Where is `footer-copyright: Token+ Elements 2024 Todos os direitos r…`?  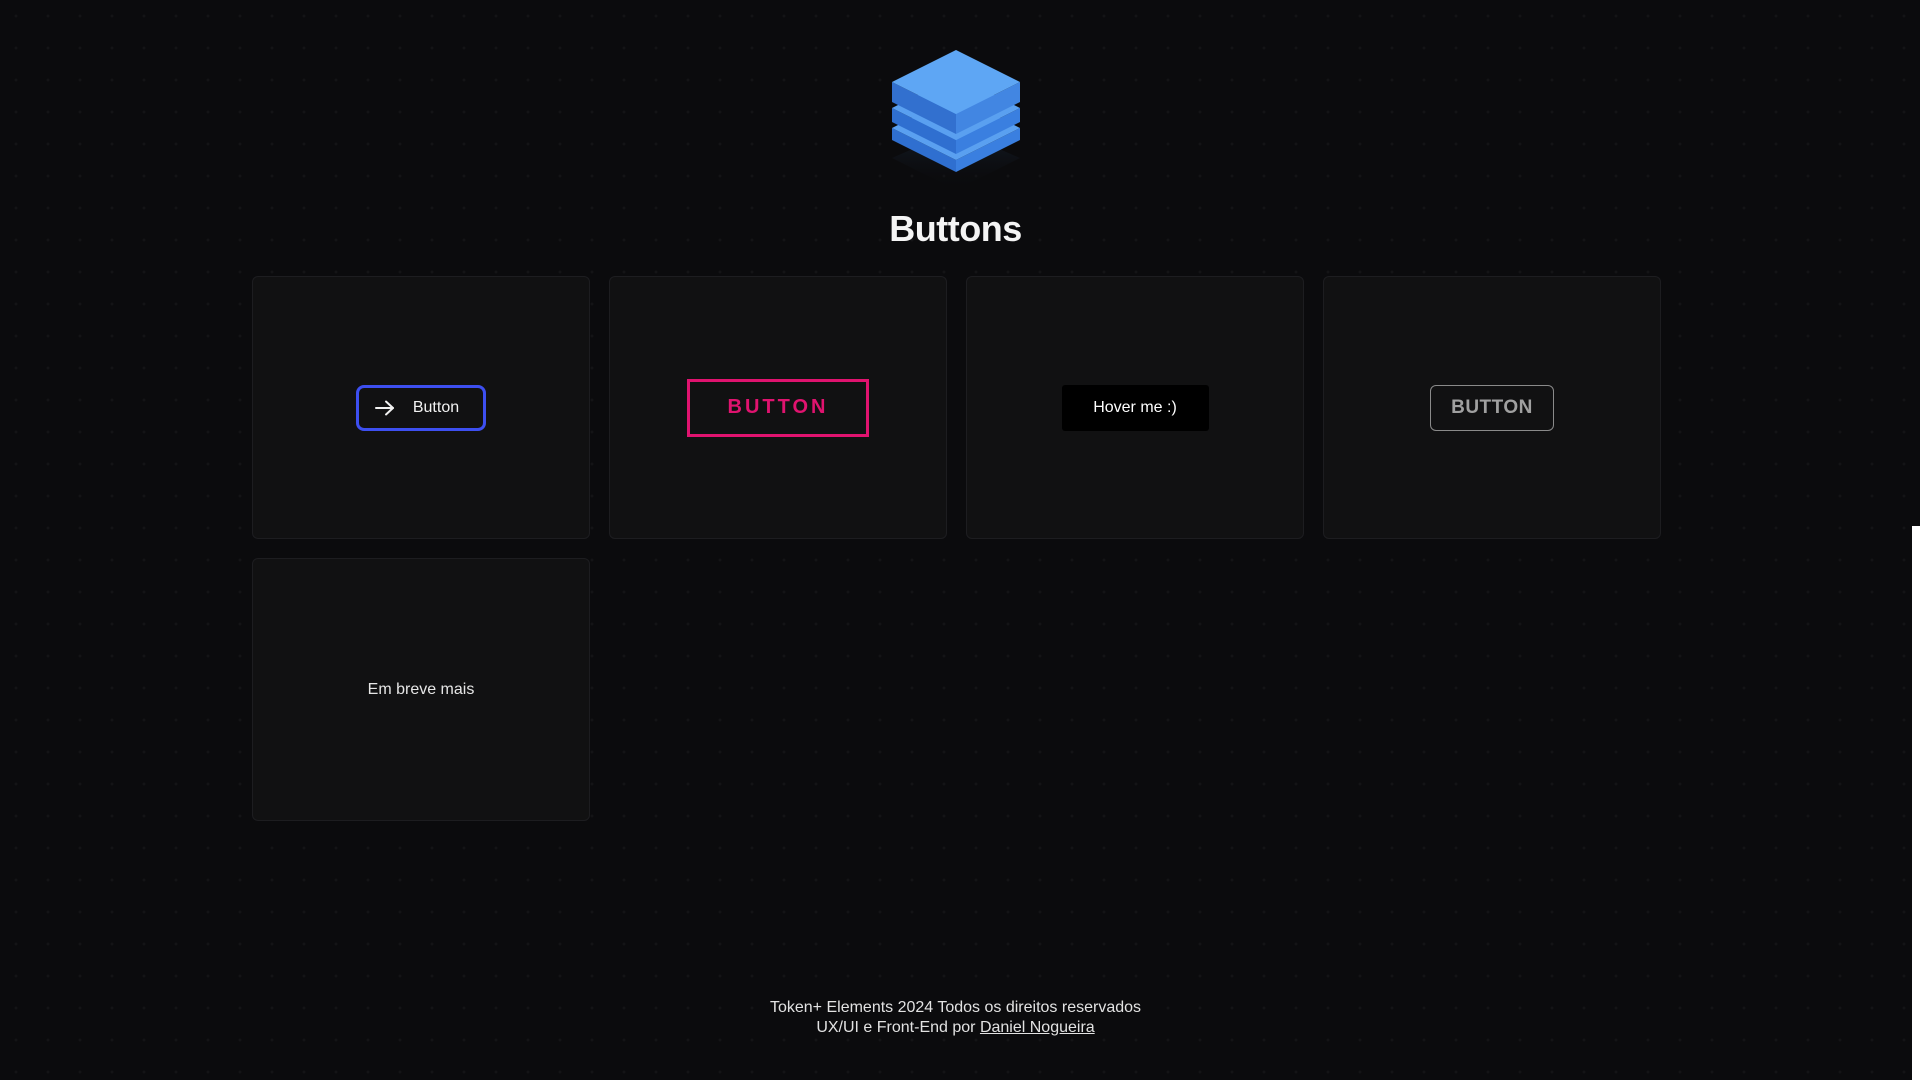
footer-copyright: Token+ Elements 2024 Todos os direitos r… is located at coordinates (955, 1007).